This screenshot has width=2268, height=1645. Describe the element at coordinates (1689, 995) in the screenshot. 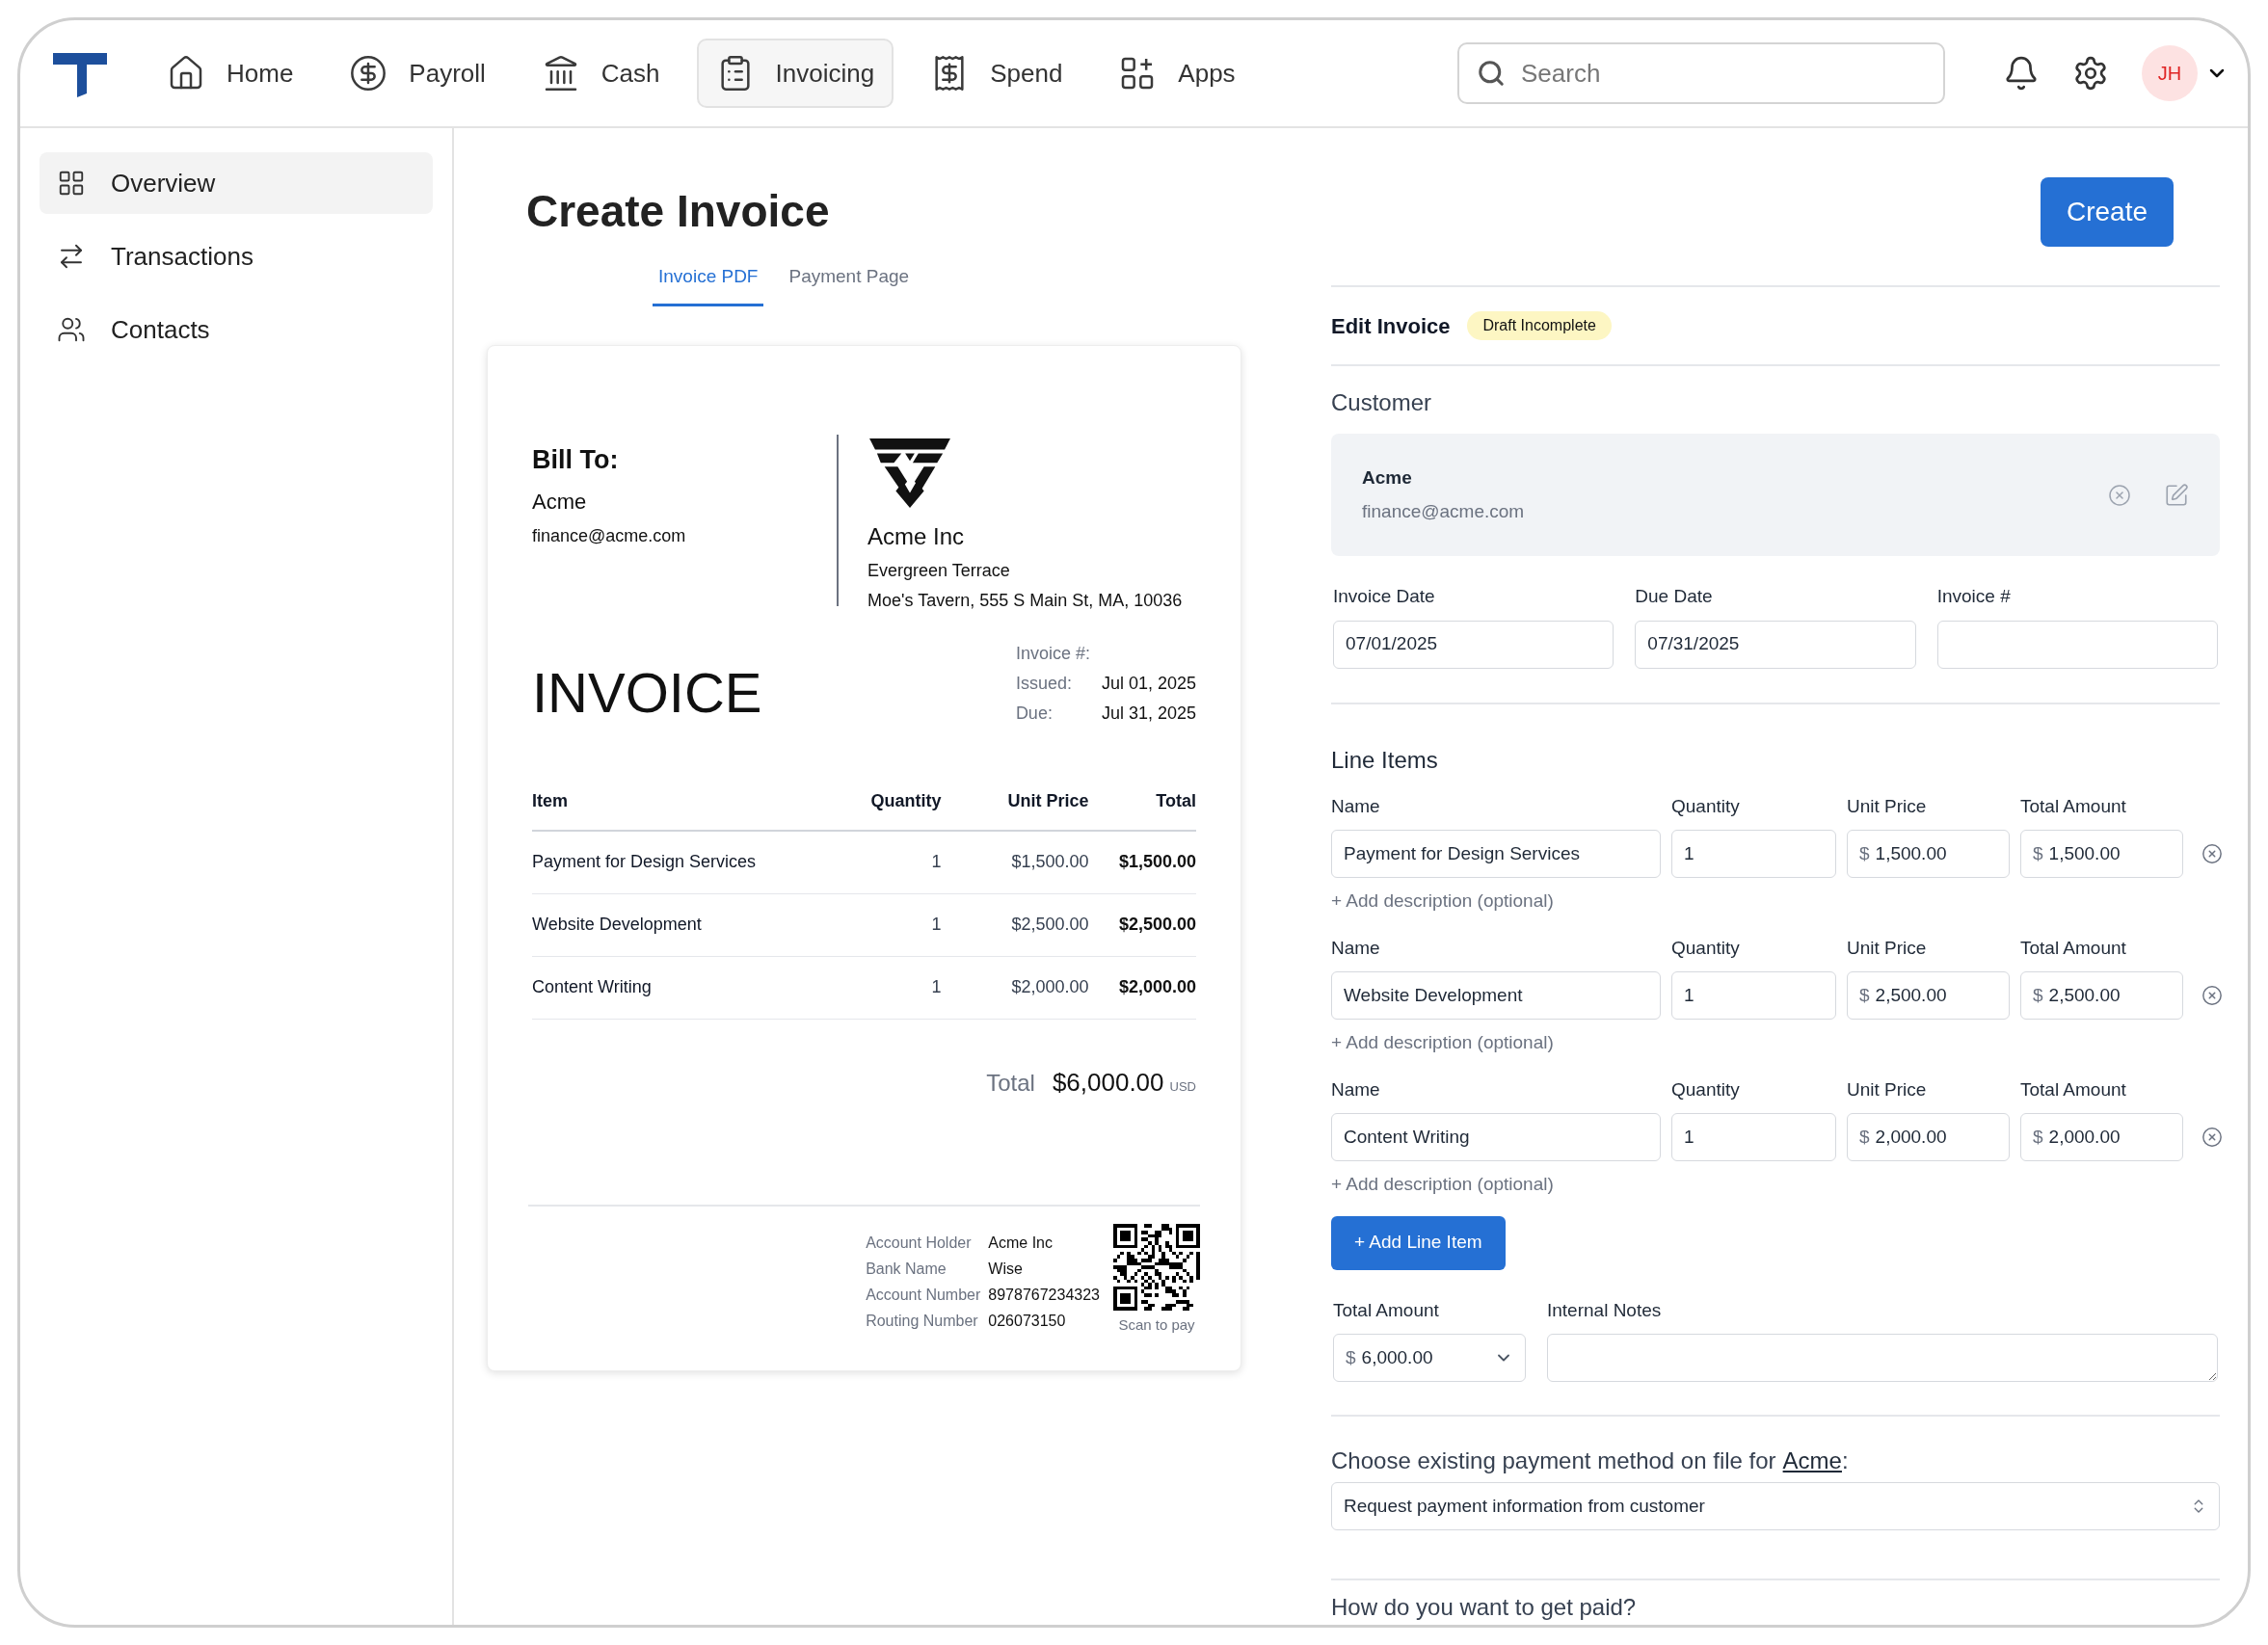

I see `field-value: 1` at that location.